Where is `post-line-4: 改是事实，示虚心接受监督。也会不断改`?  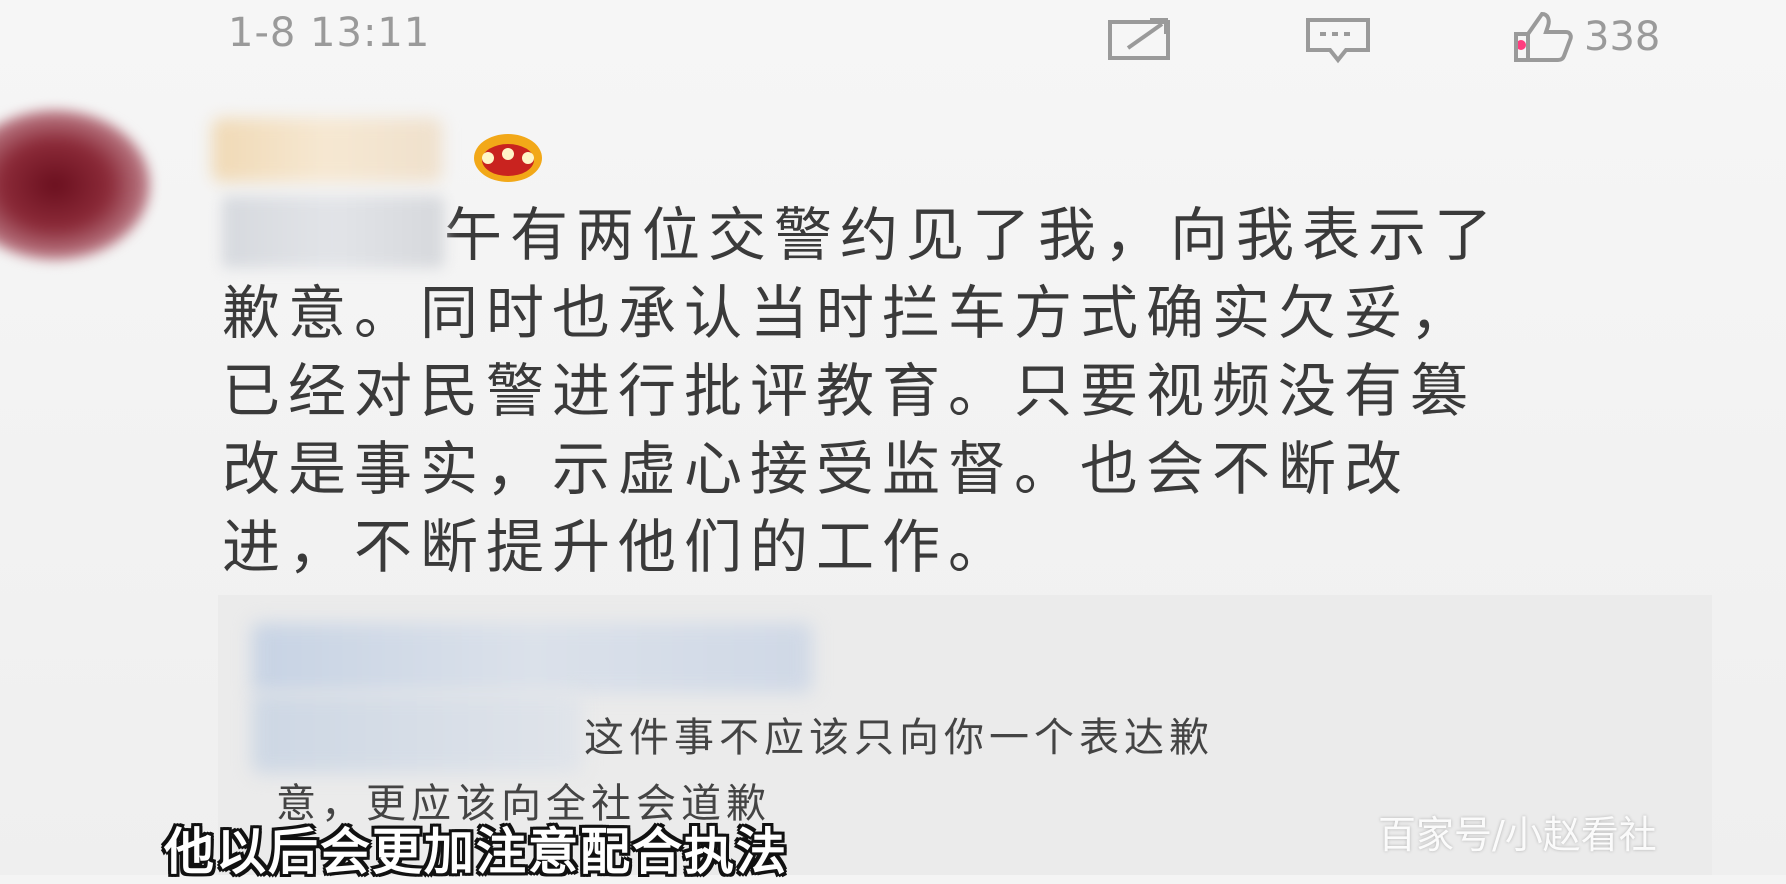 post-line-4: 改是事实，示虚心接受监督。也会不断改 is located at coordinates (816, 469).